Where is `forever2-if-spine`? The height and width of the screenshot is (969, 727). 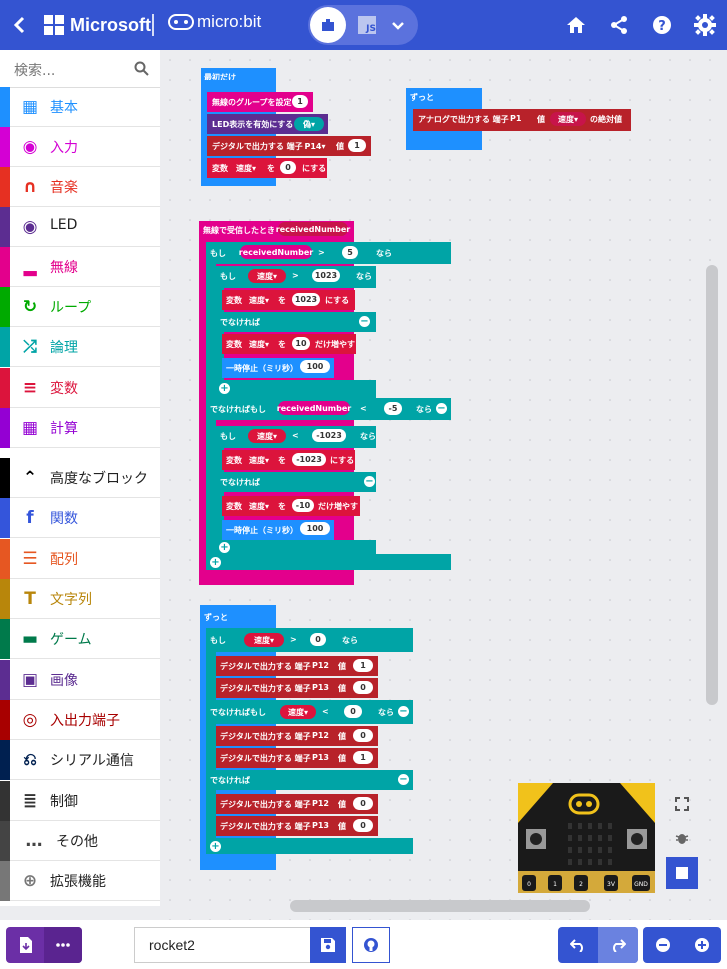
forever2-if-spine is located at coordinates (211, 752).